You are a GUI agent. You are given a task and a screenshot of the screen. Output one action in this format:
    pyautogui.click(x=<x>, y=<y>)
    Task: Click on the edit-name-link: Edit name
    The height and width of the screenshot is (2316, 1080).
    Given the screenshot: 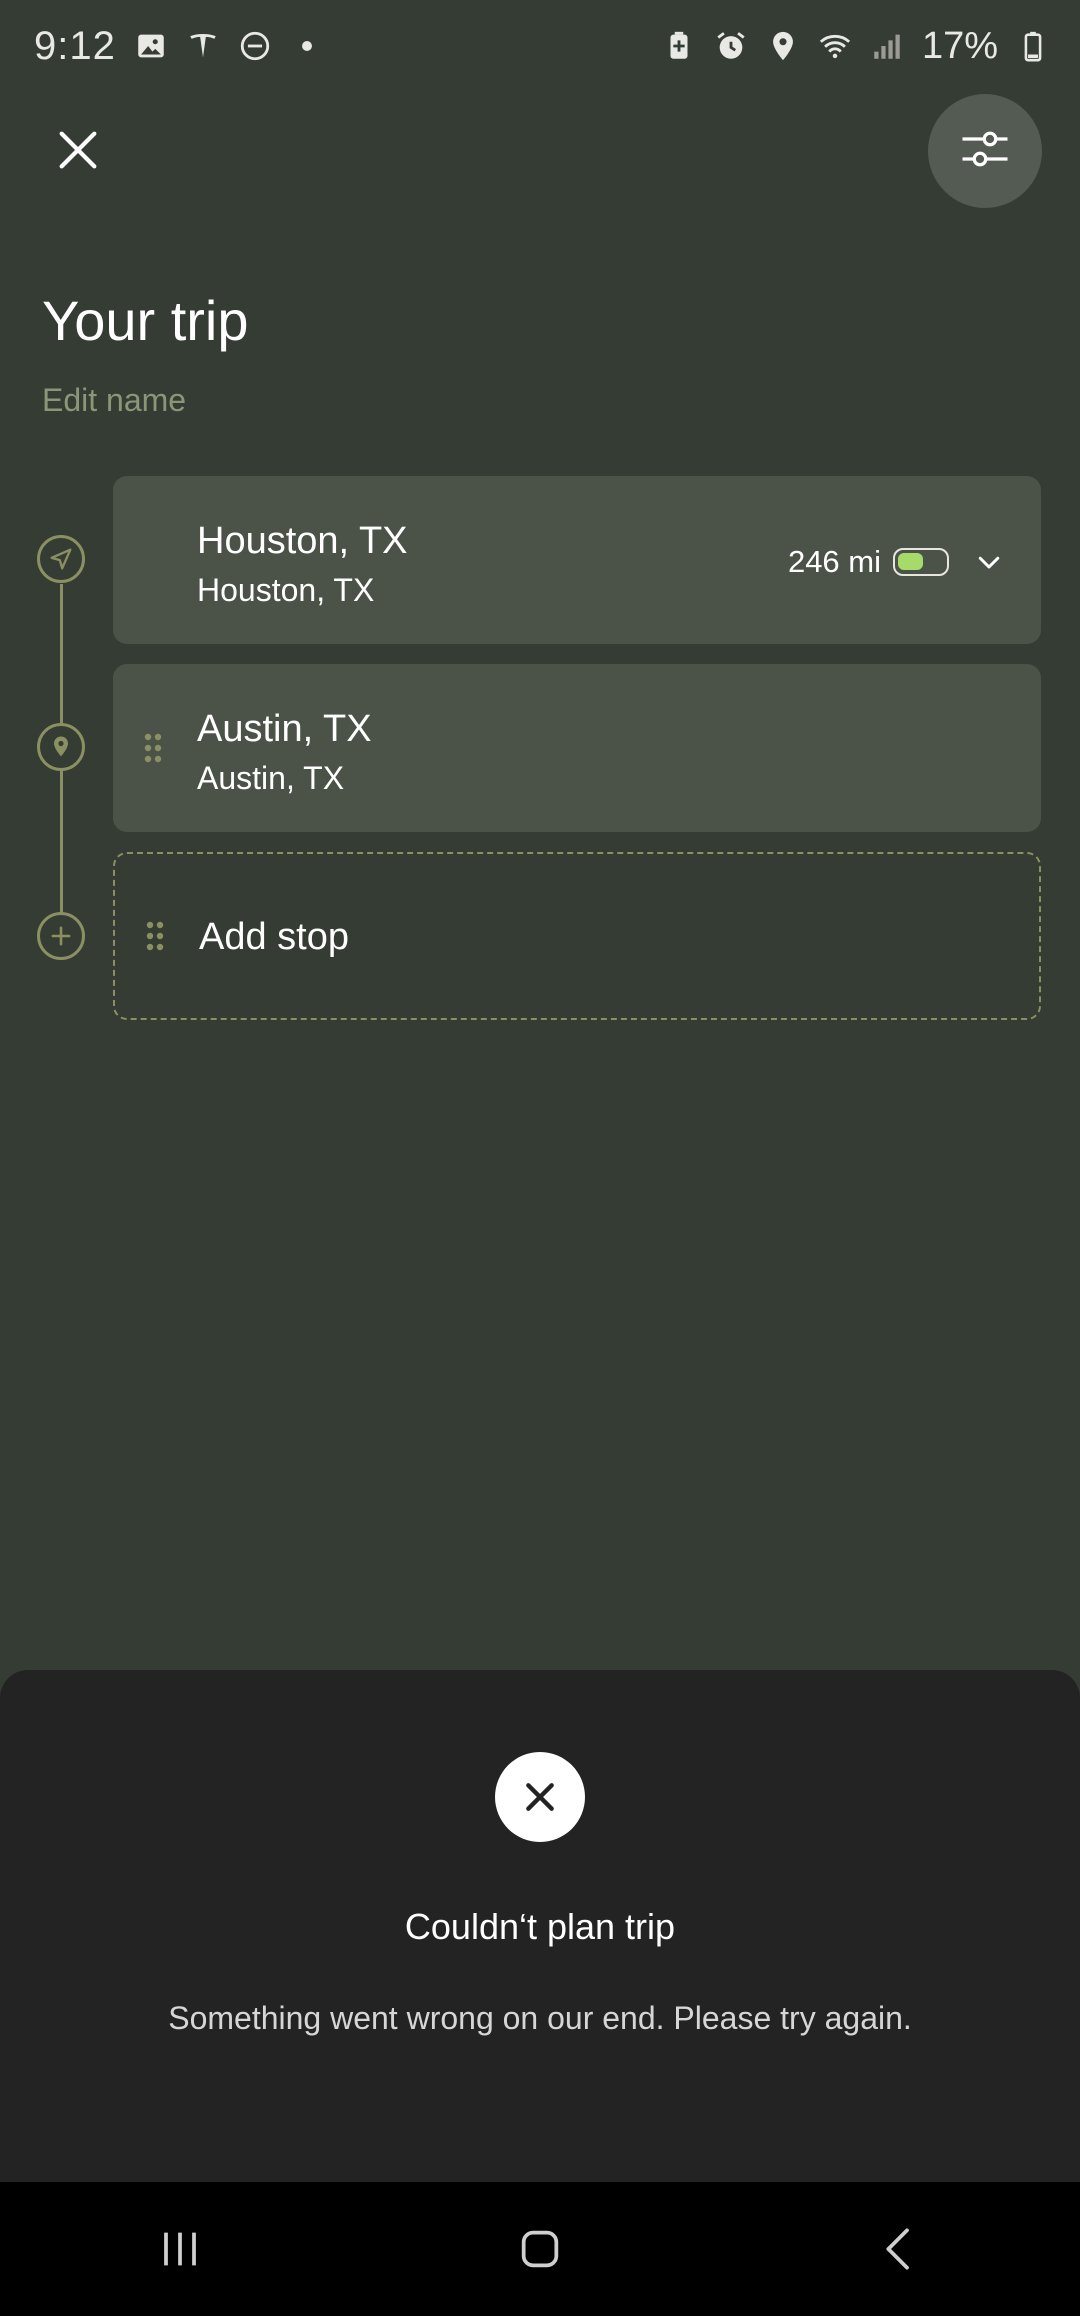 What is the action you would take?
    pyautogui.click(x=114, y=400)
    